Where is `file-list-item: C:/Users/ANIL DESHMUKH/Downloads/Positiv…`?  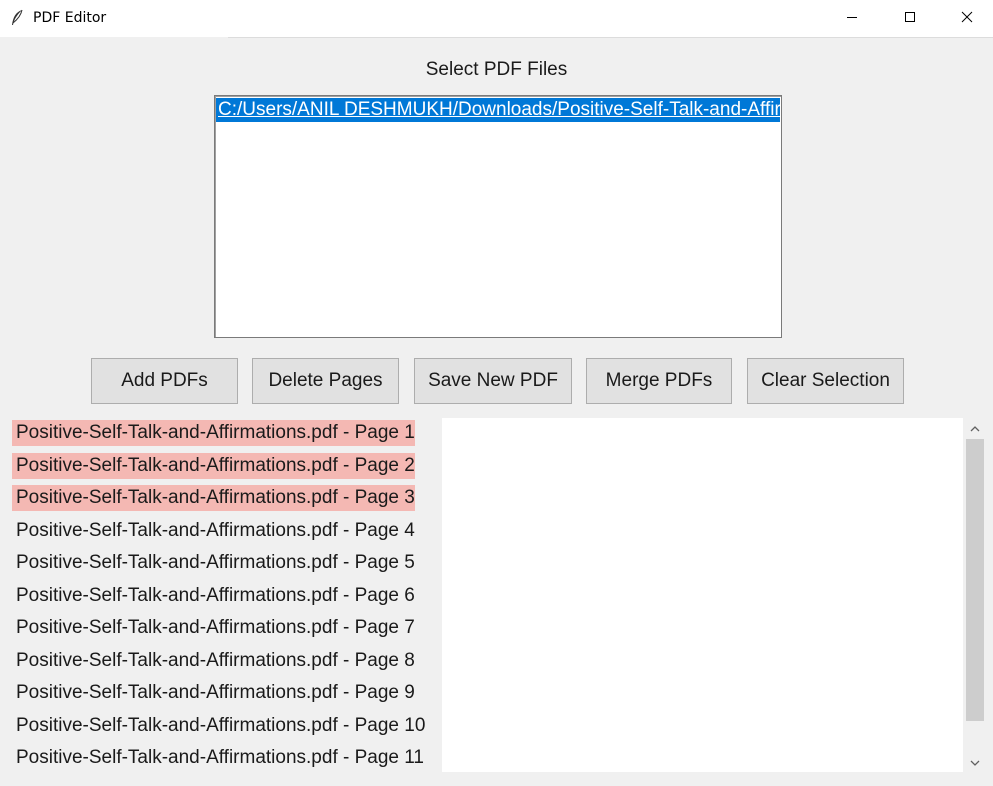
file-list-item: C:/Users/ANIL DESHMUKH/Downloads/Positiv… is located at coordinates (498, 110).